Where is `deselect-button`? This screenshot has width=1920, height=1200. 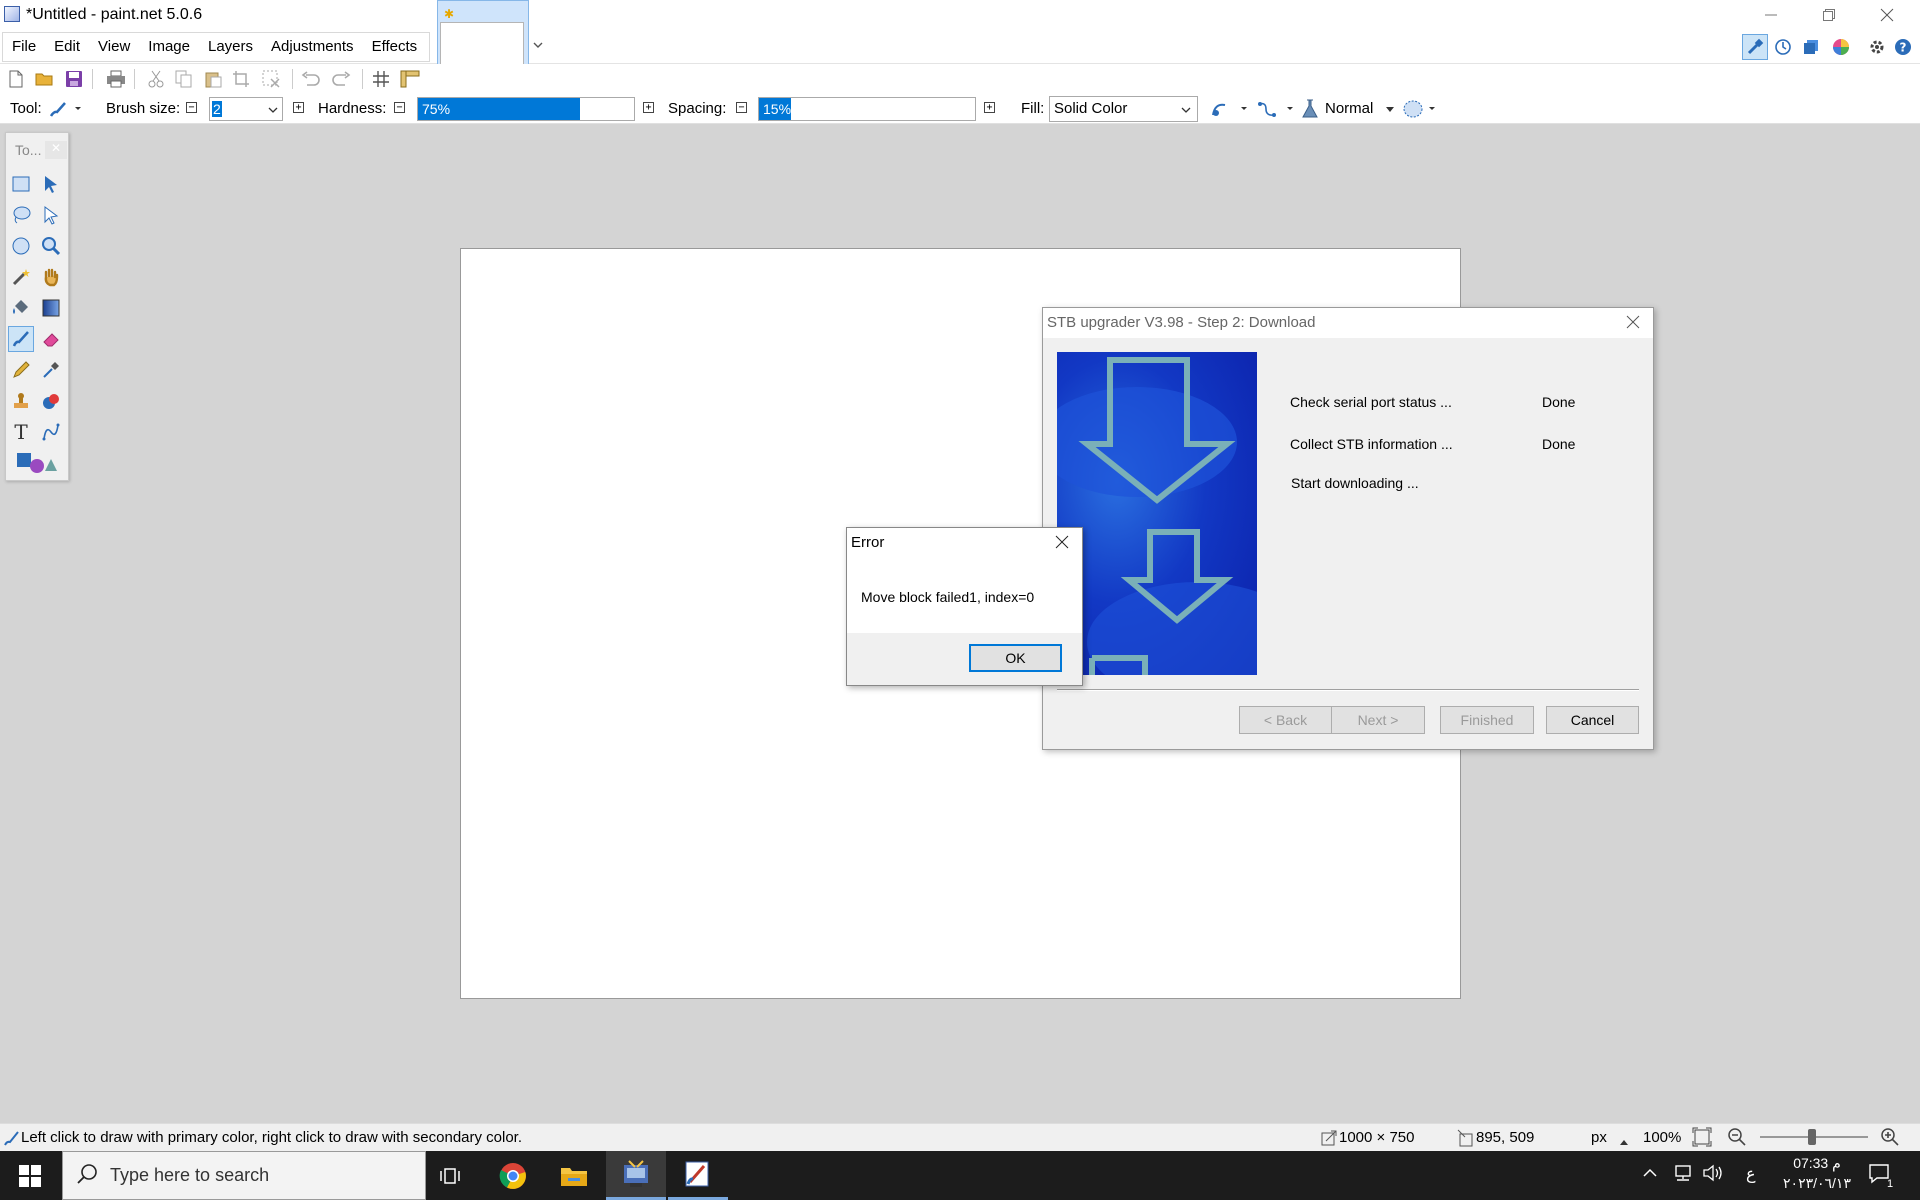
deselect-button is located at coordinates (271, 79).